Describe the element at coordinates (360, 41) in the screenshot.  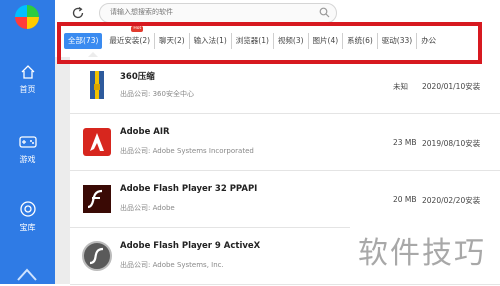
I see `tab-system: 系统(6)` at that location.